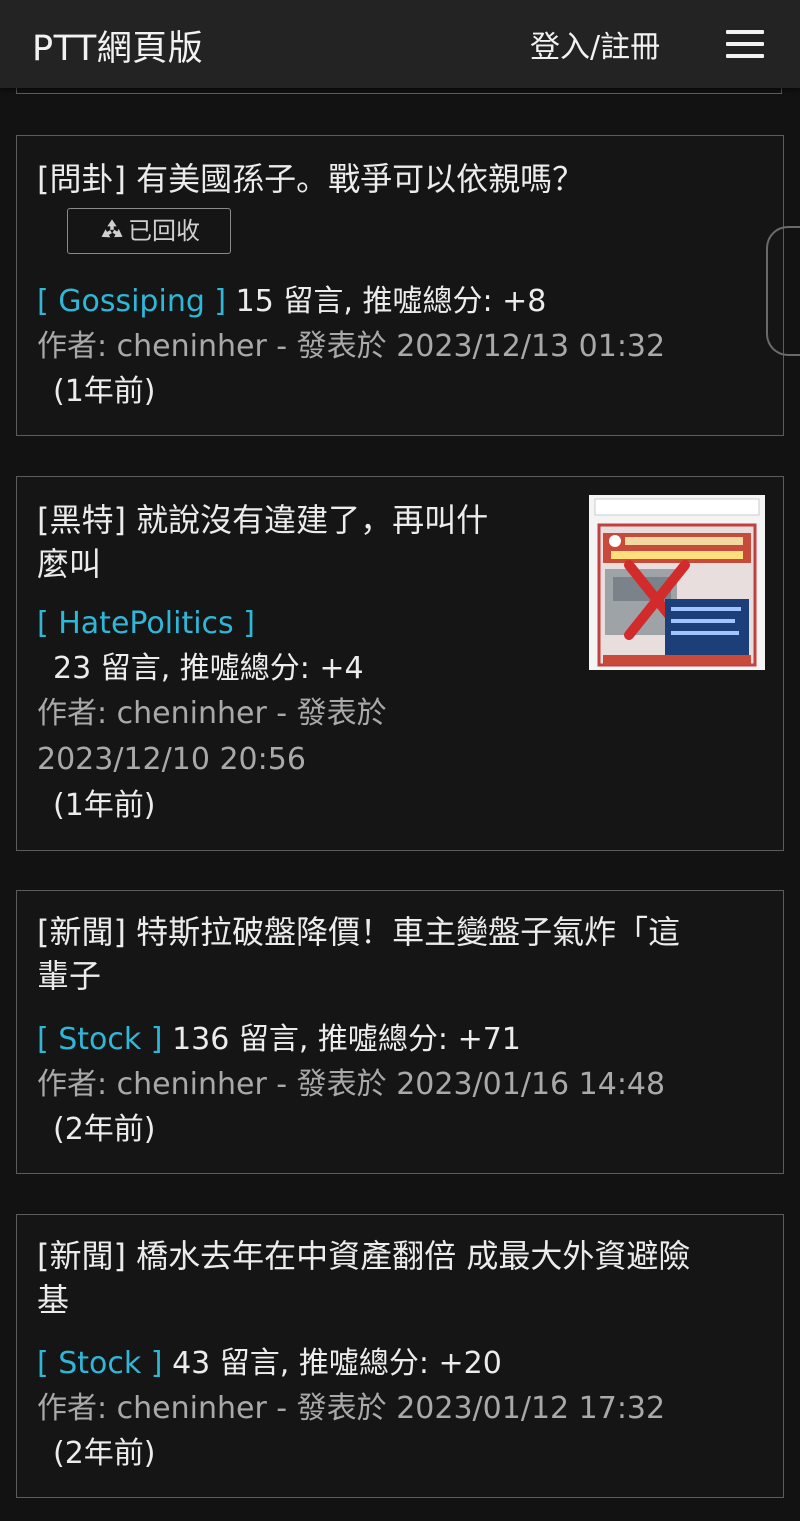 This screenshot has width=800, height=1521. Describe the element at coordinates (212, 713) in the screenshot. I see `author-line-1: 作者: cheninher - 發表於` at that location.